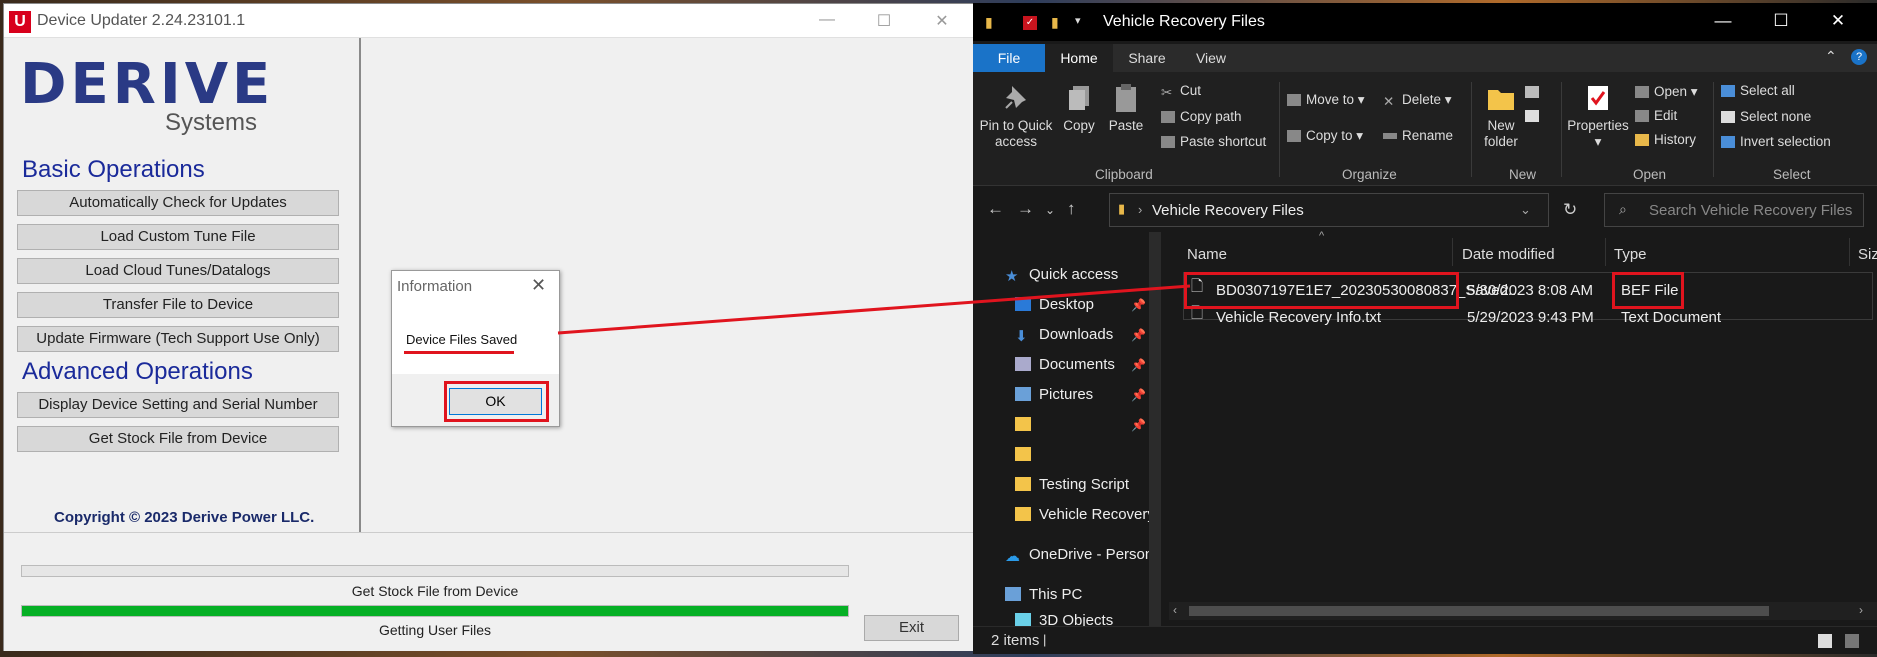 The image size is (1877, 657). What do you see at coordinates (1126, 108) in the screenshot?
I see `paste-button: Paste` at bounding box center [1126, 108].